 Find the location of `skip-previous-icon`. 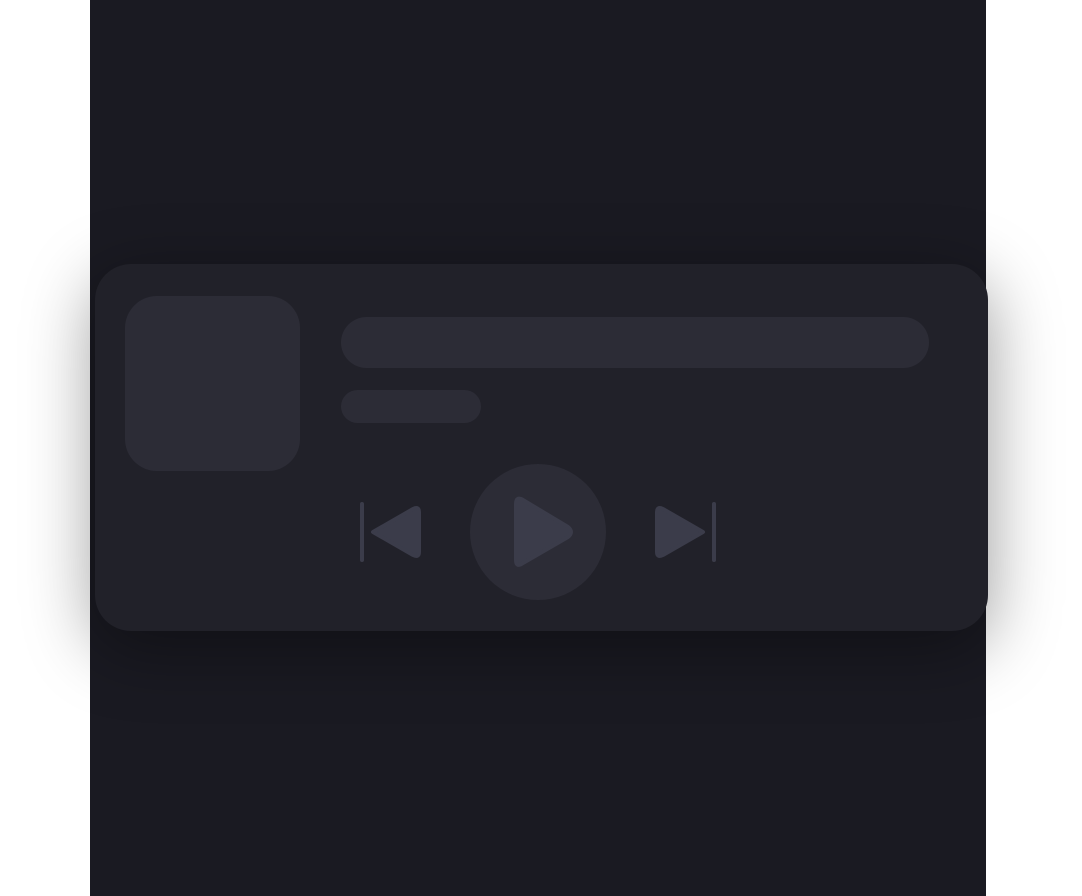

skip-previous-icon is located at coordinates (390, 532).